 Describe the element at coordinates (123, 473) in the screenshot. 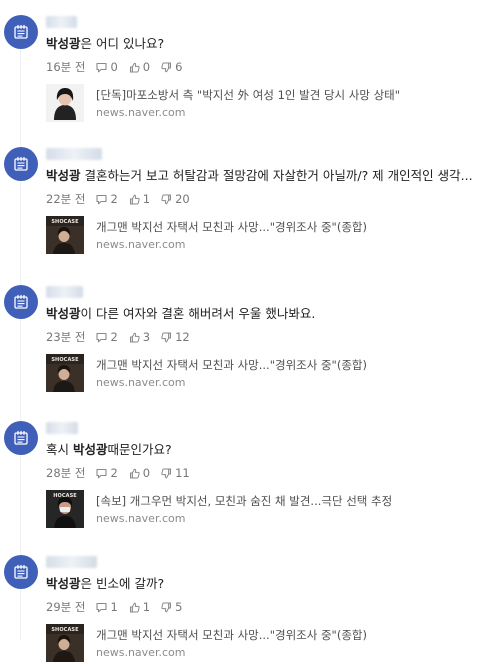

I see `comment-meta: 28분 전 2 0 11` at that location.